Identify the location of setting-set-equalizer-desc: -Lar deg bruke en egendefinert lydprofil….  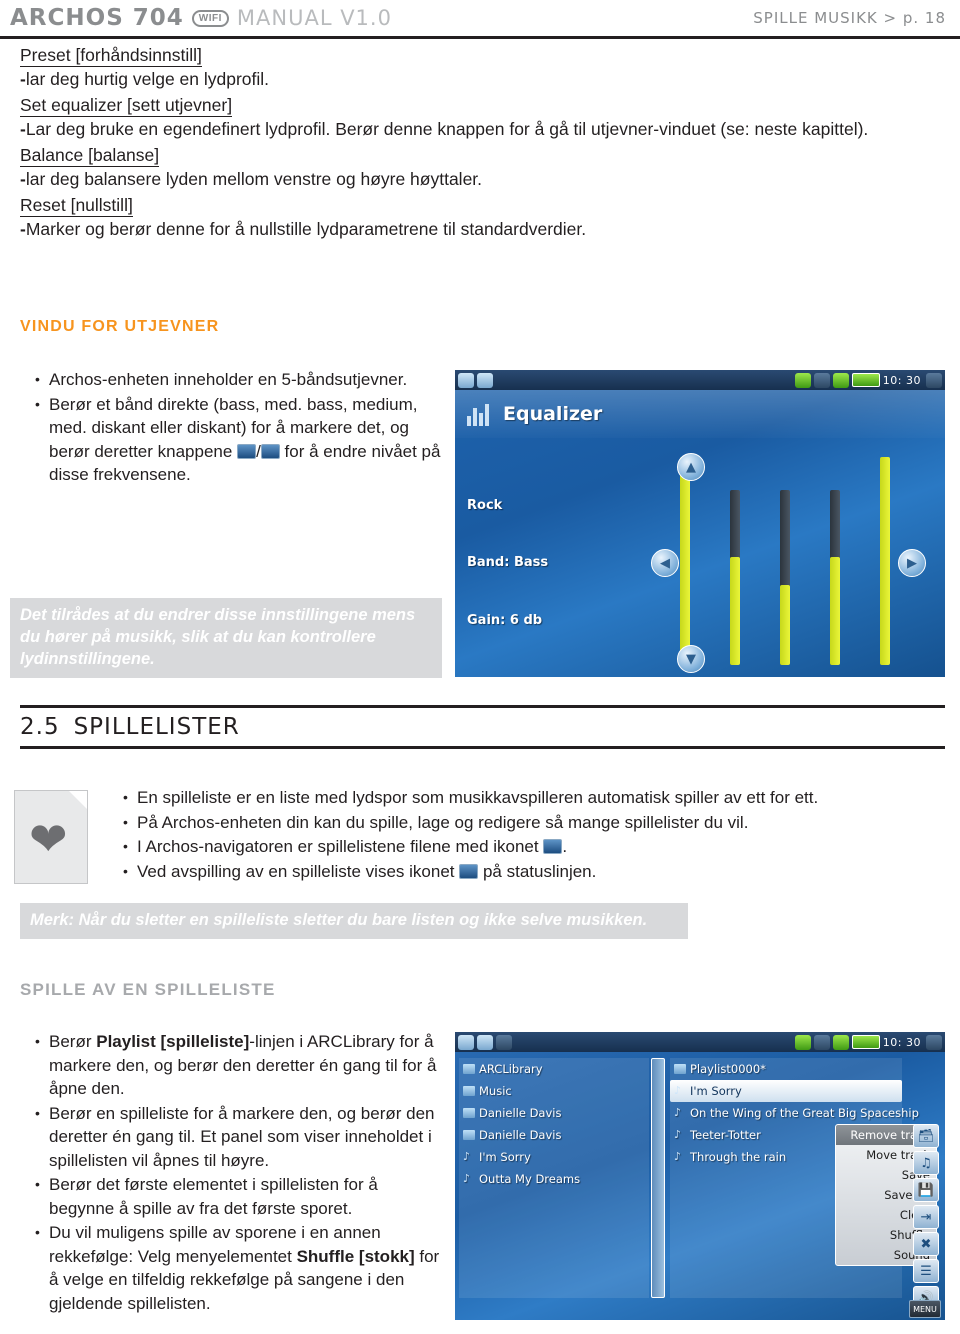
(482, 129).